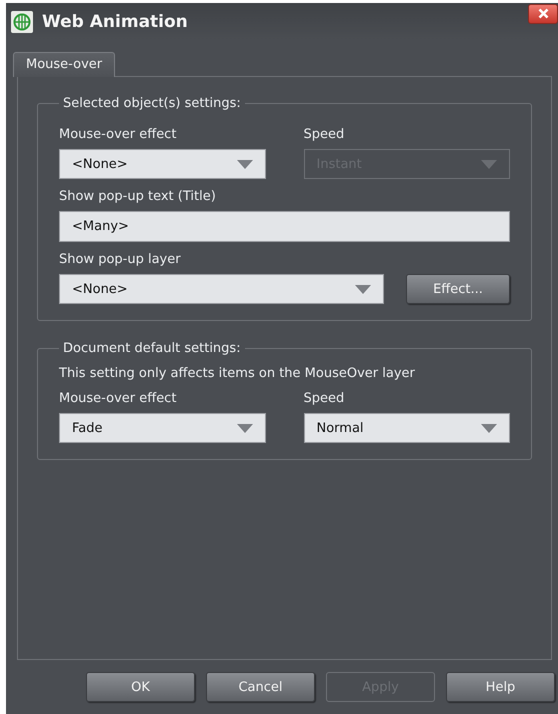 This screenshot has height=714, width=558. Describe the element at coordinates (260, 687) in the screenshot. I see `cancel-button: Cancel` at that location.